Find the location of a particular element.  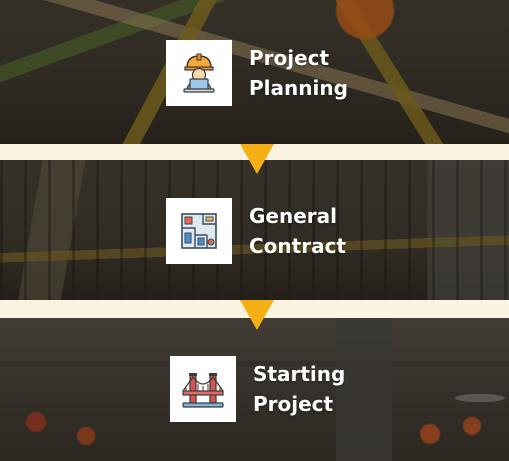

step-title-starting-project: Starting Project is located at coordinates (299, 389).